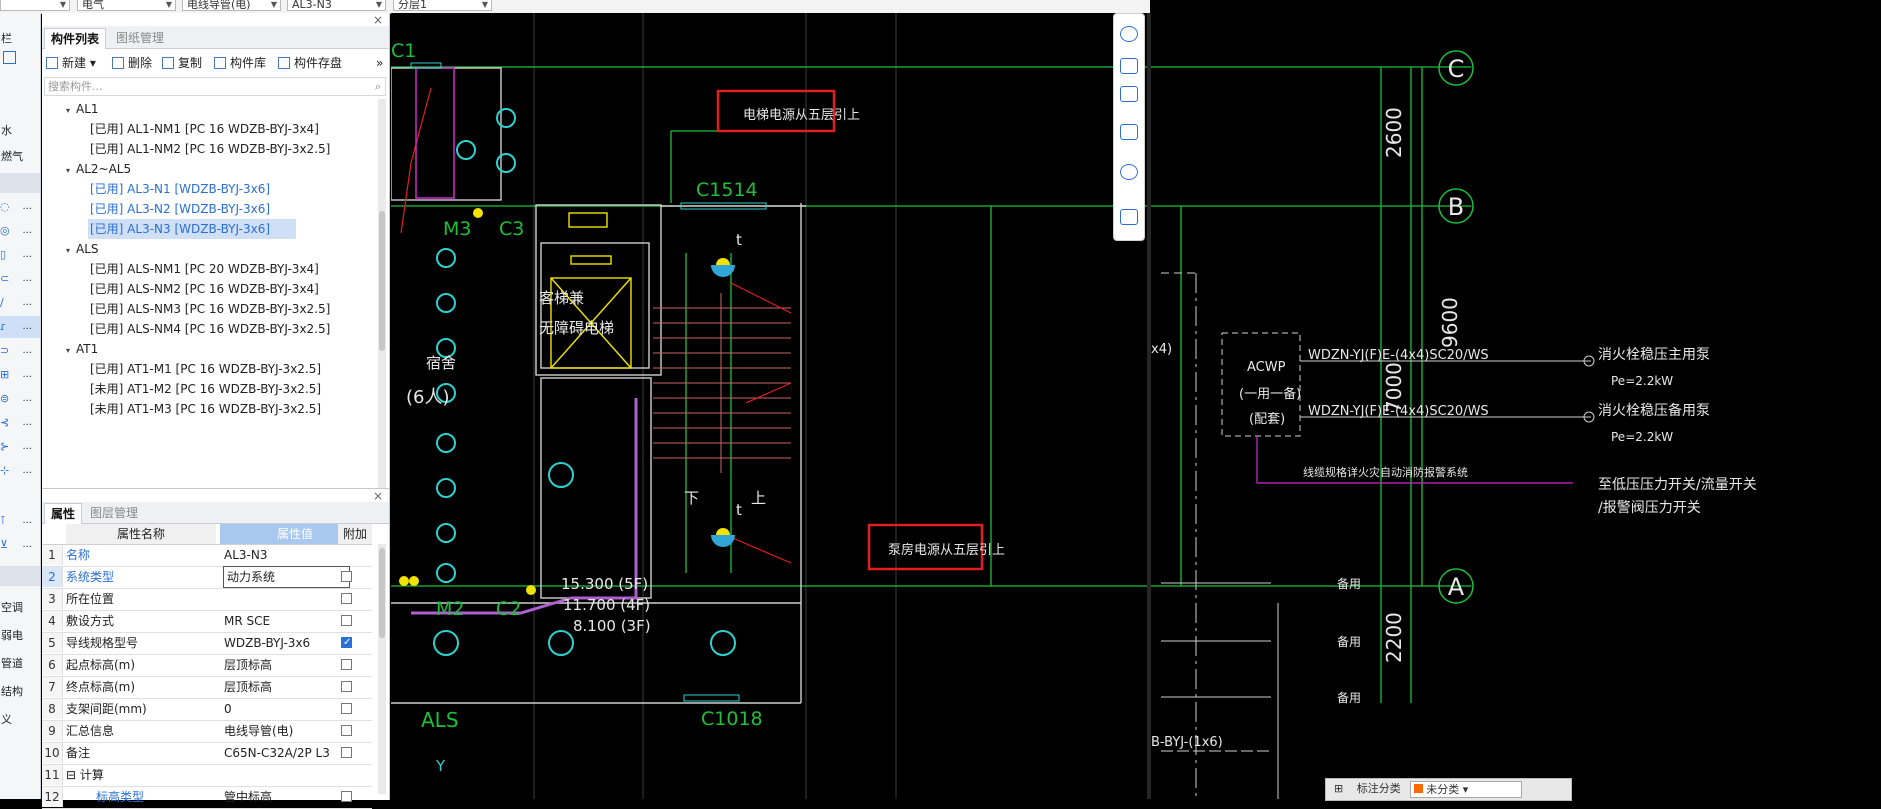  What do you see at coordinates (1394, 132) in the screenshot?
I see `dimension: 2600` at bounding box center [1394, 132].